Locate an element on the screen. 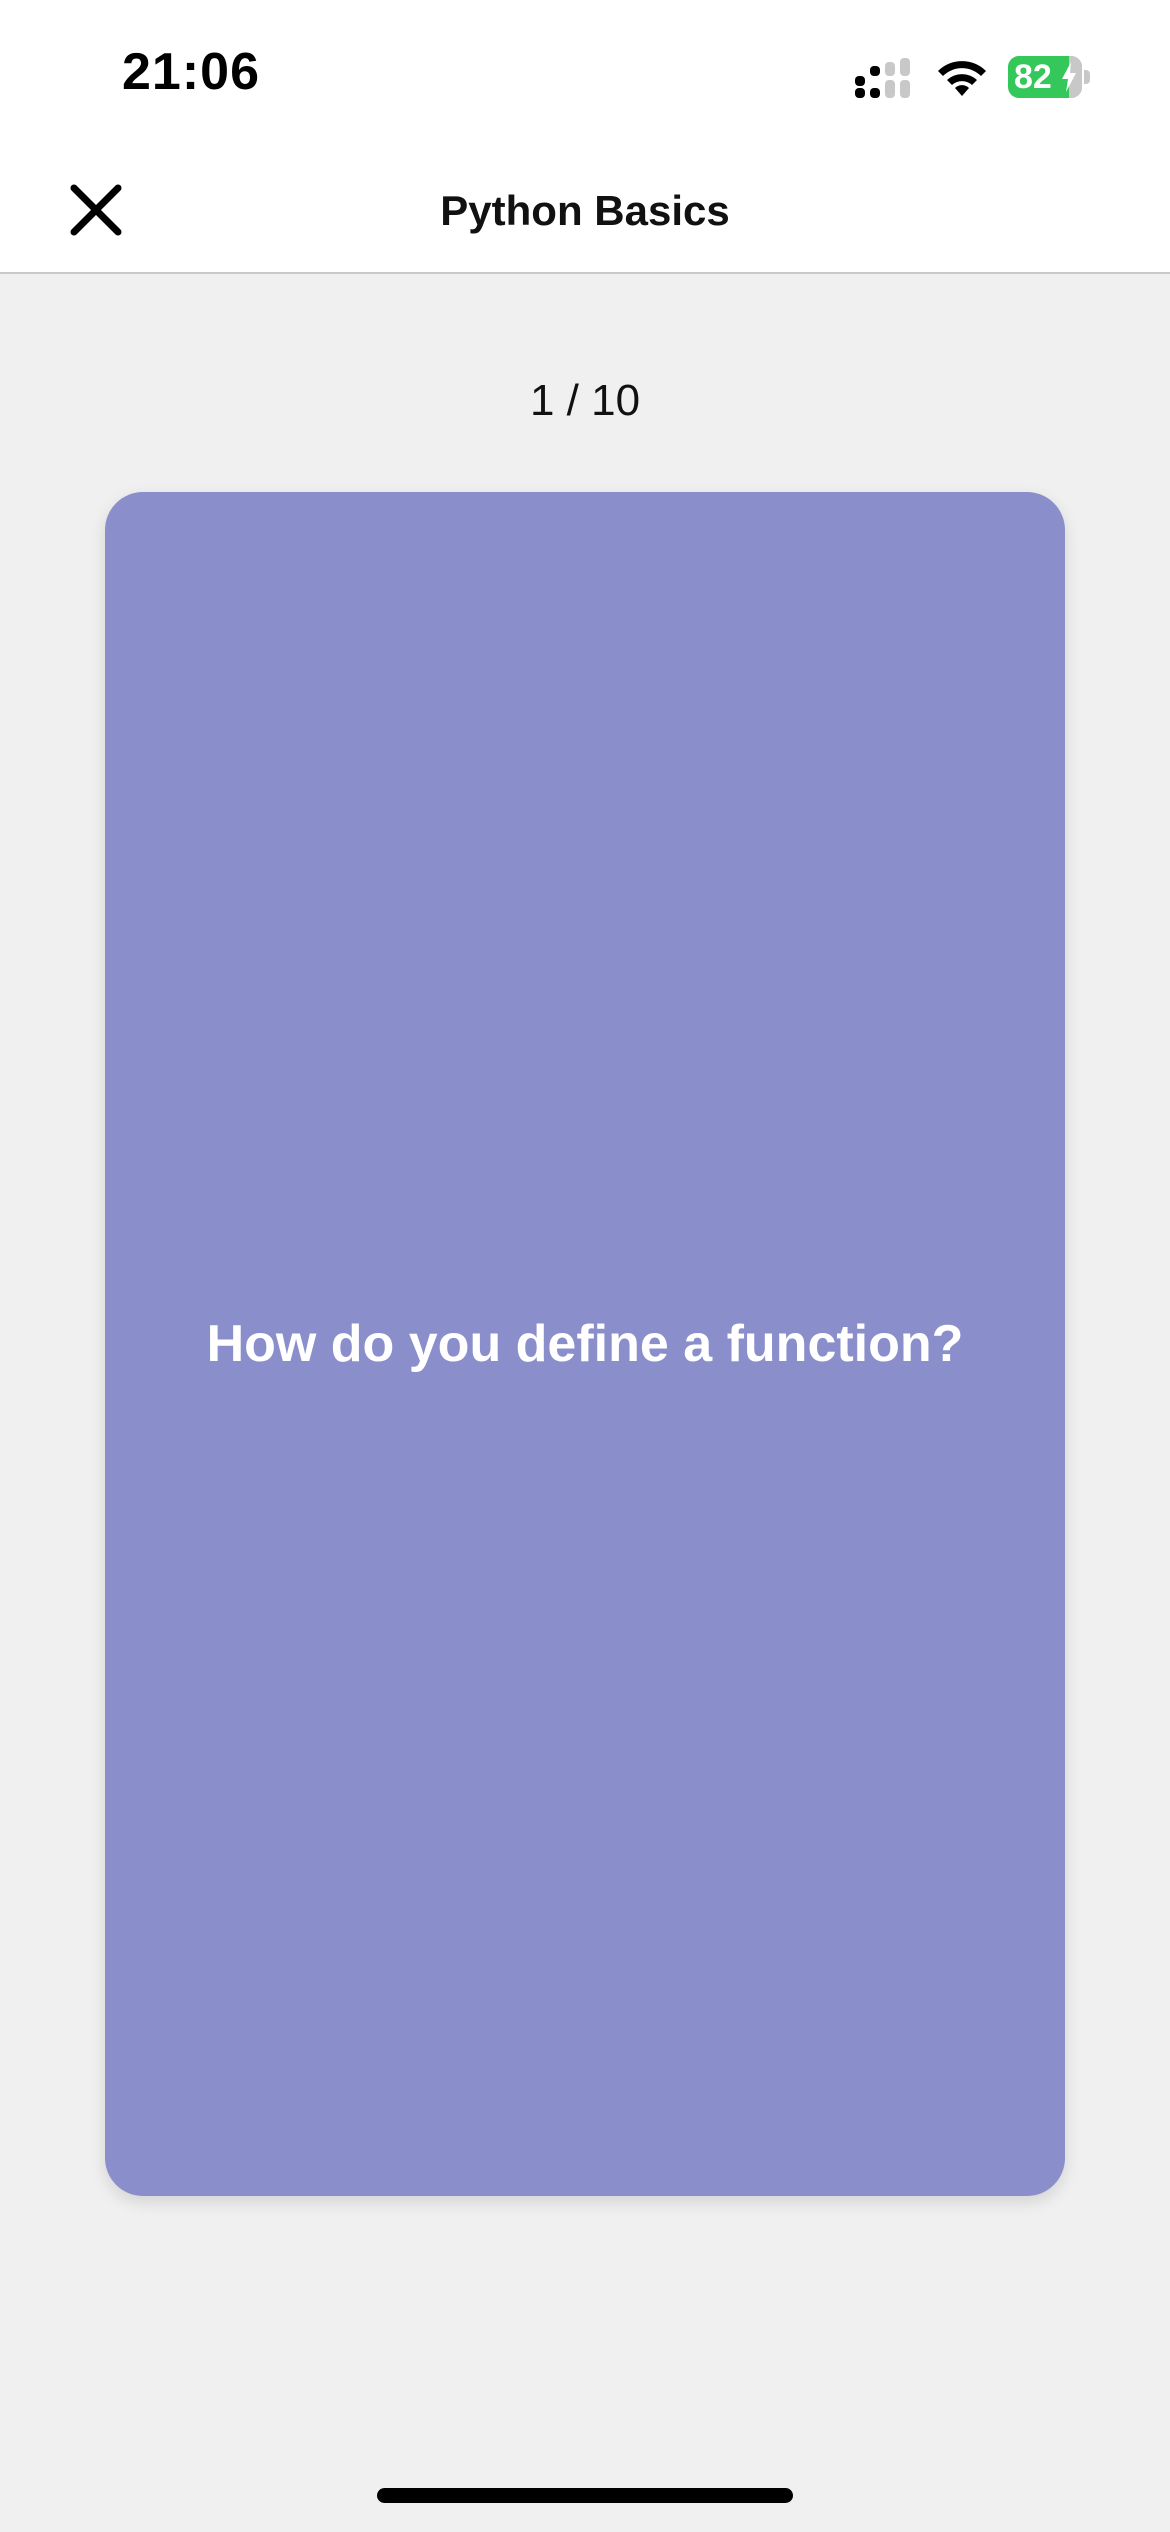  battery-body: 82 is located at coordinates (1045, 77).